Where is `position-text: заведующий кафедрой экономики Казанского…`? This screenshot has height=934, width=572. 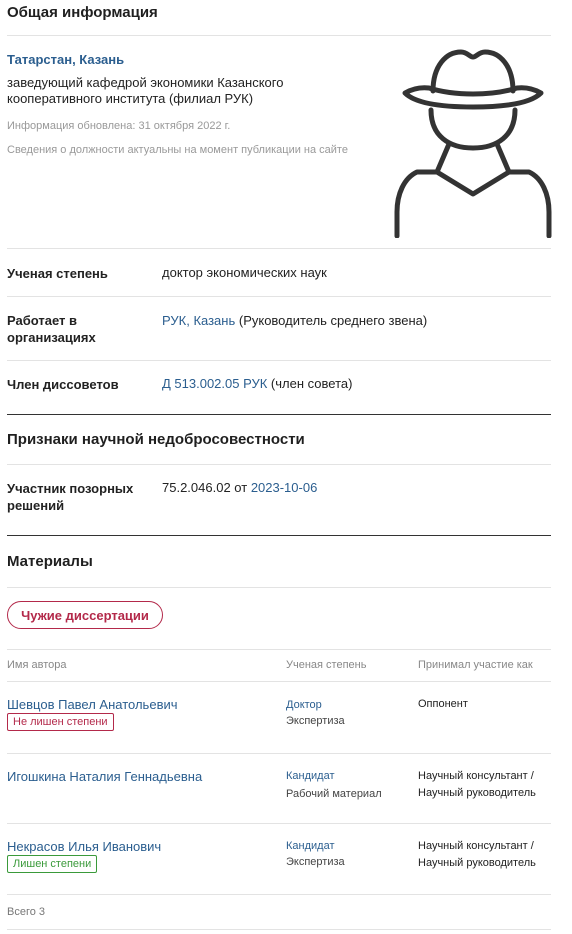
position-text: заведующий кафедрой экономики Казанского… is located at coordinates (145, 90).